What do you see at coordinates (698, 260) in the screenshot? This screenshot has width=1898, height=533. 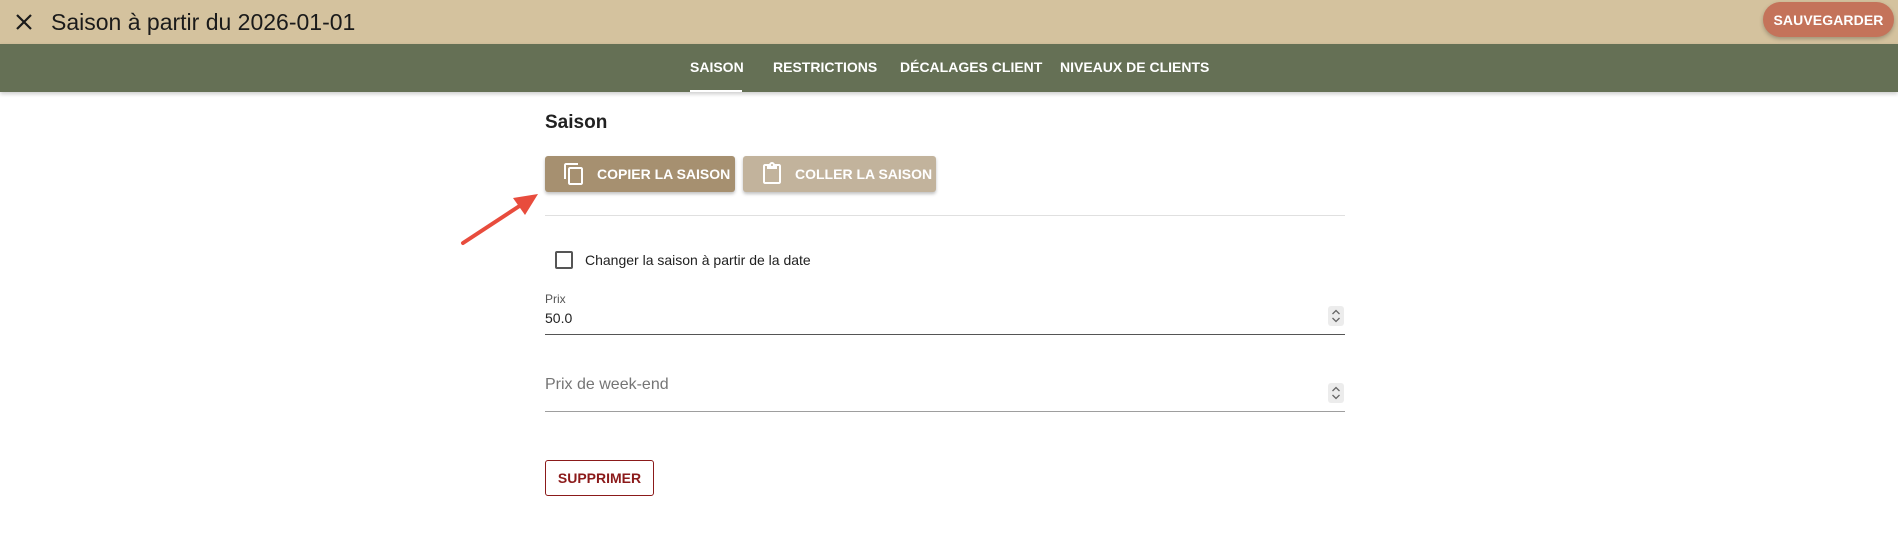 I see `change-date-label: Changer la saison à partir de la date` at bounding box center [698, 260].